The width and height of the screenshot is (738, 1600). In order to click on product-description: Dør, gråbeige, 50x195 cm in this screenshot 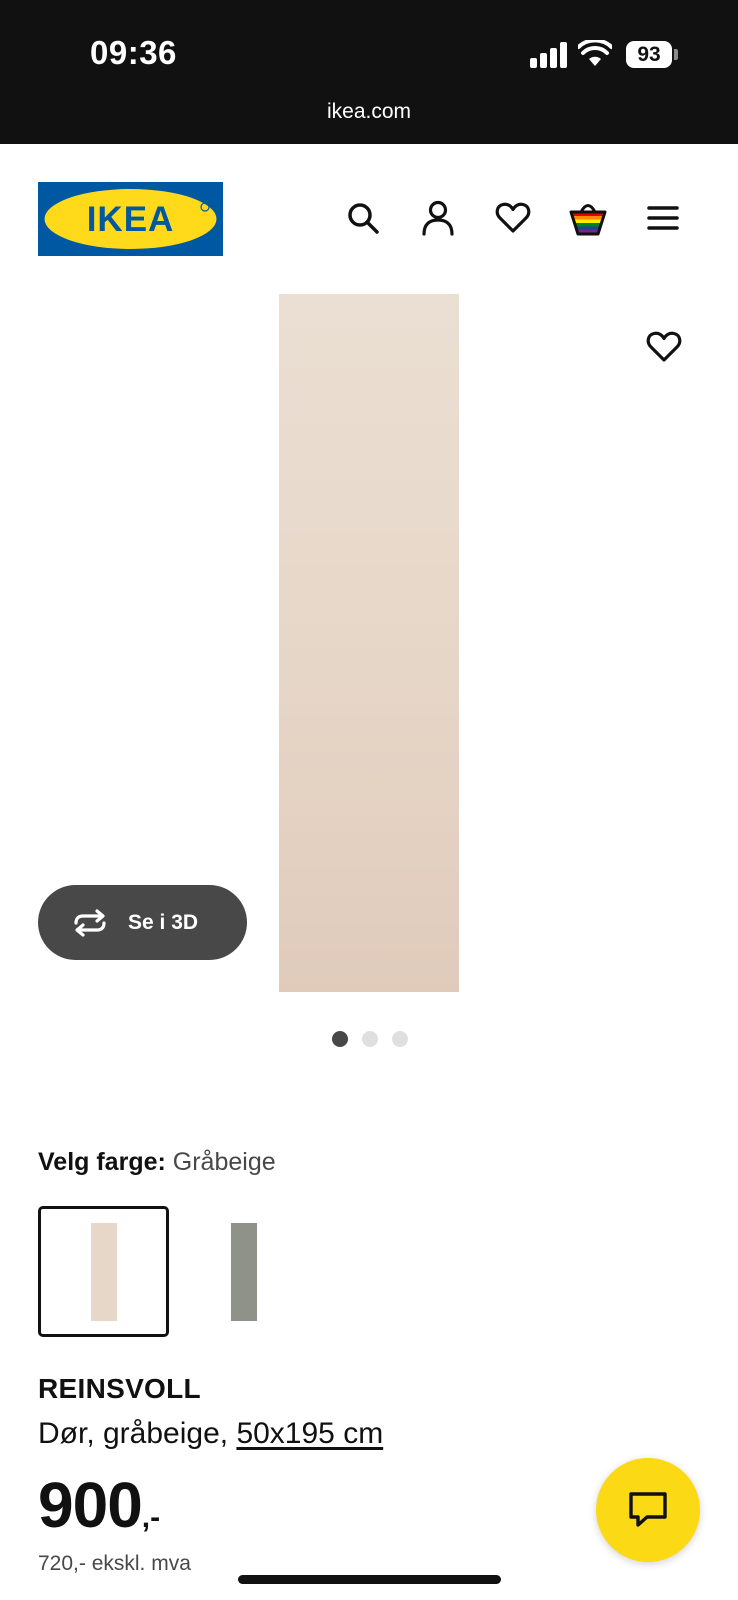, I will do `click(210, 1434)`.